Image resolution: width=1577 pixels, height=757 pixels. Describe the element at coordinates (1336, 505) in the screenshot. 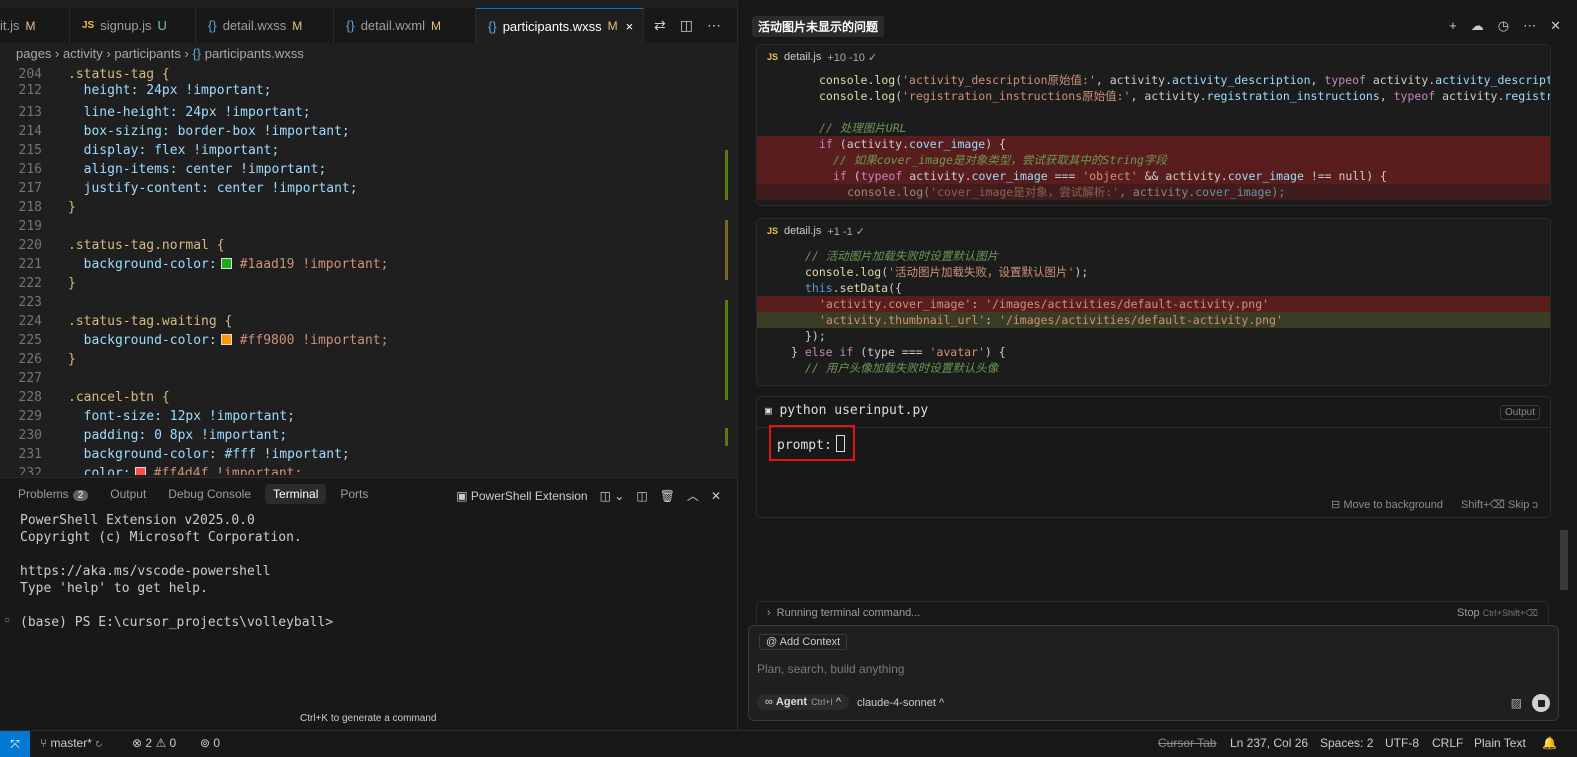

I see `background-icon: ⊟` at that location.